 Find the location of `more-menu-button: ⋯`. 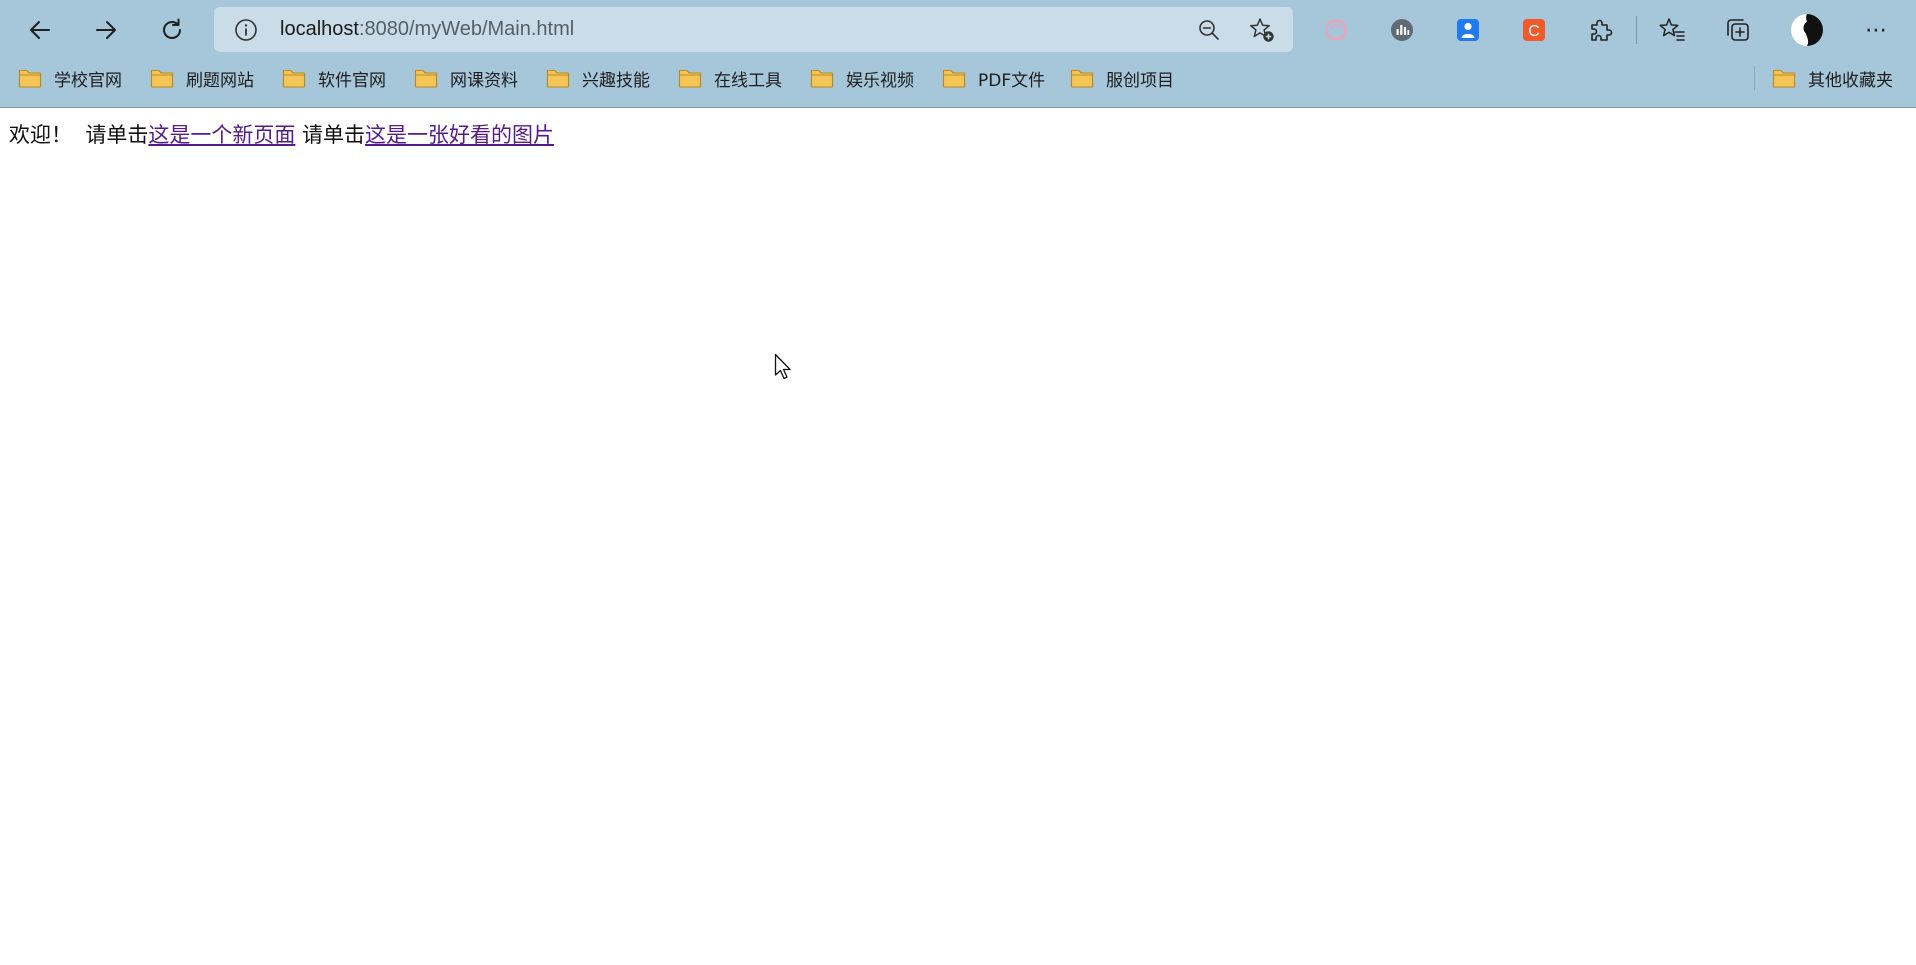

more-menu-button: ⋯ is located at coordinates (1876, 30).